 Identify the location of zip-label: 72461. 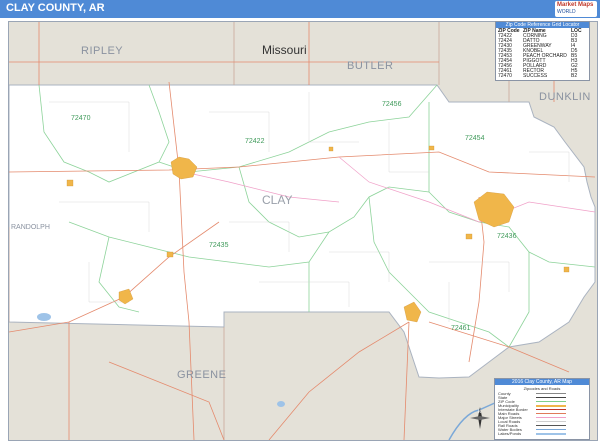
(461, 328).